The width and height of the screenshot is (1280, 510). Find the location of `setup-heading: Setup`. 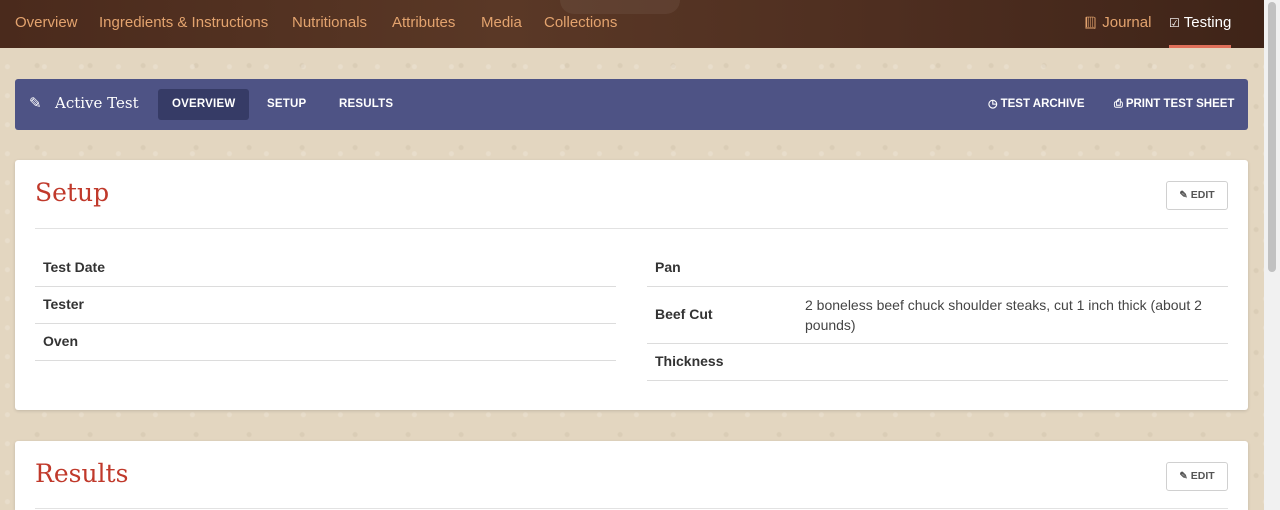

setup-heading: Setup is located at coordinates (72, 192).